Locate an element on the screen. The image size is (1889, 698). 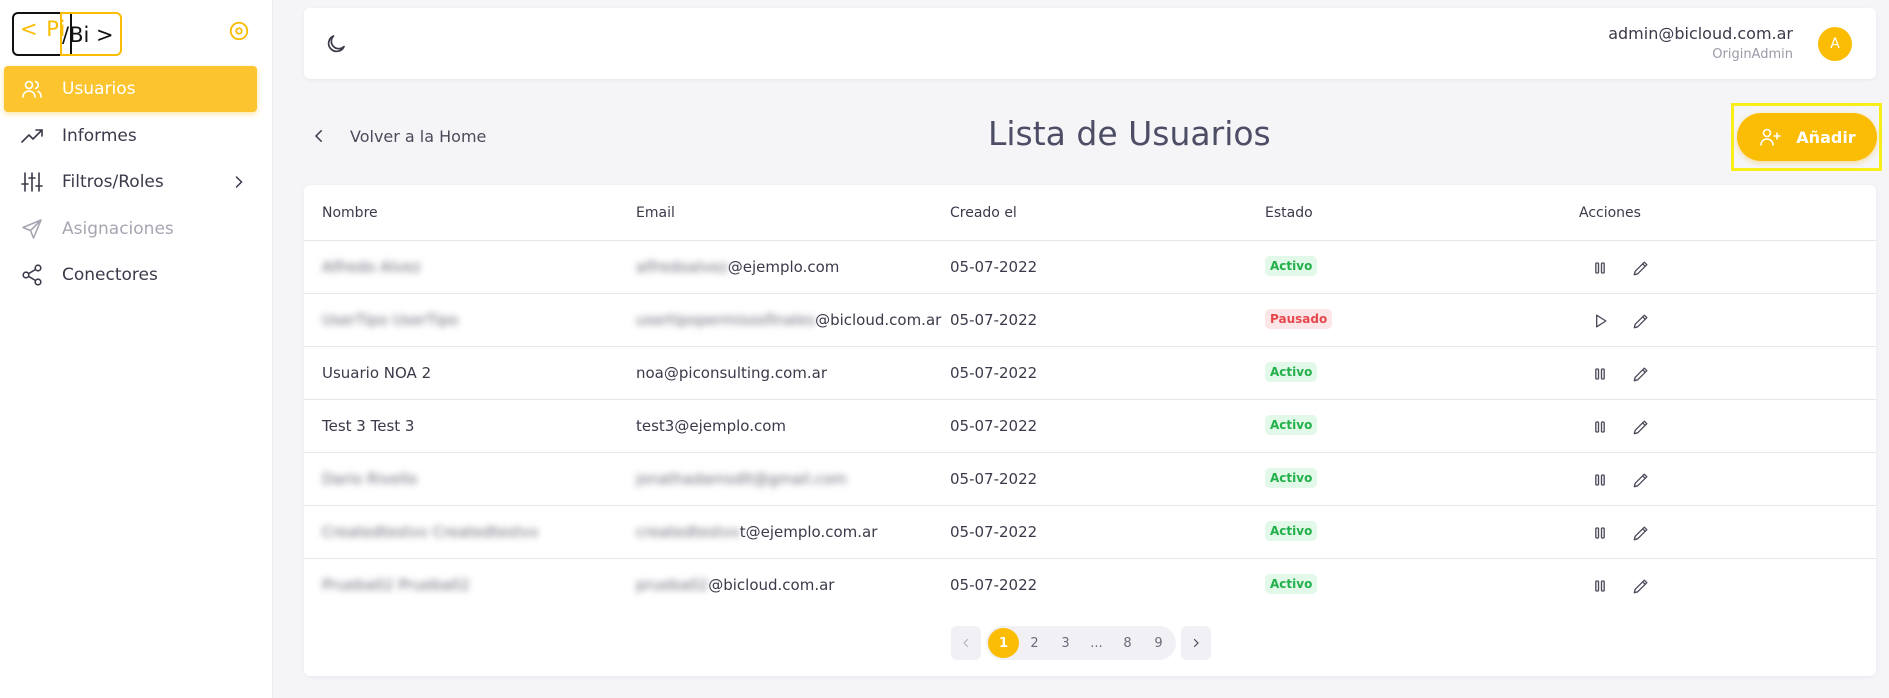
logo-text-left: < Pi is located at coordinates (43, 29).